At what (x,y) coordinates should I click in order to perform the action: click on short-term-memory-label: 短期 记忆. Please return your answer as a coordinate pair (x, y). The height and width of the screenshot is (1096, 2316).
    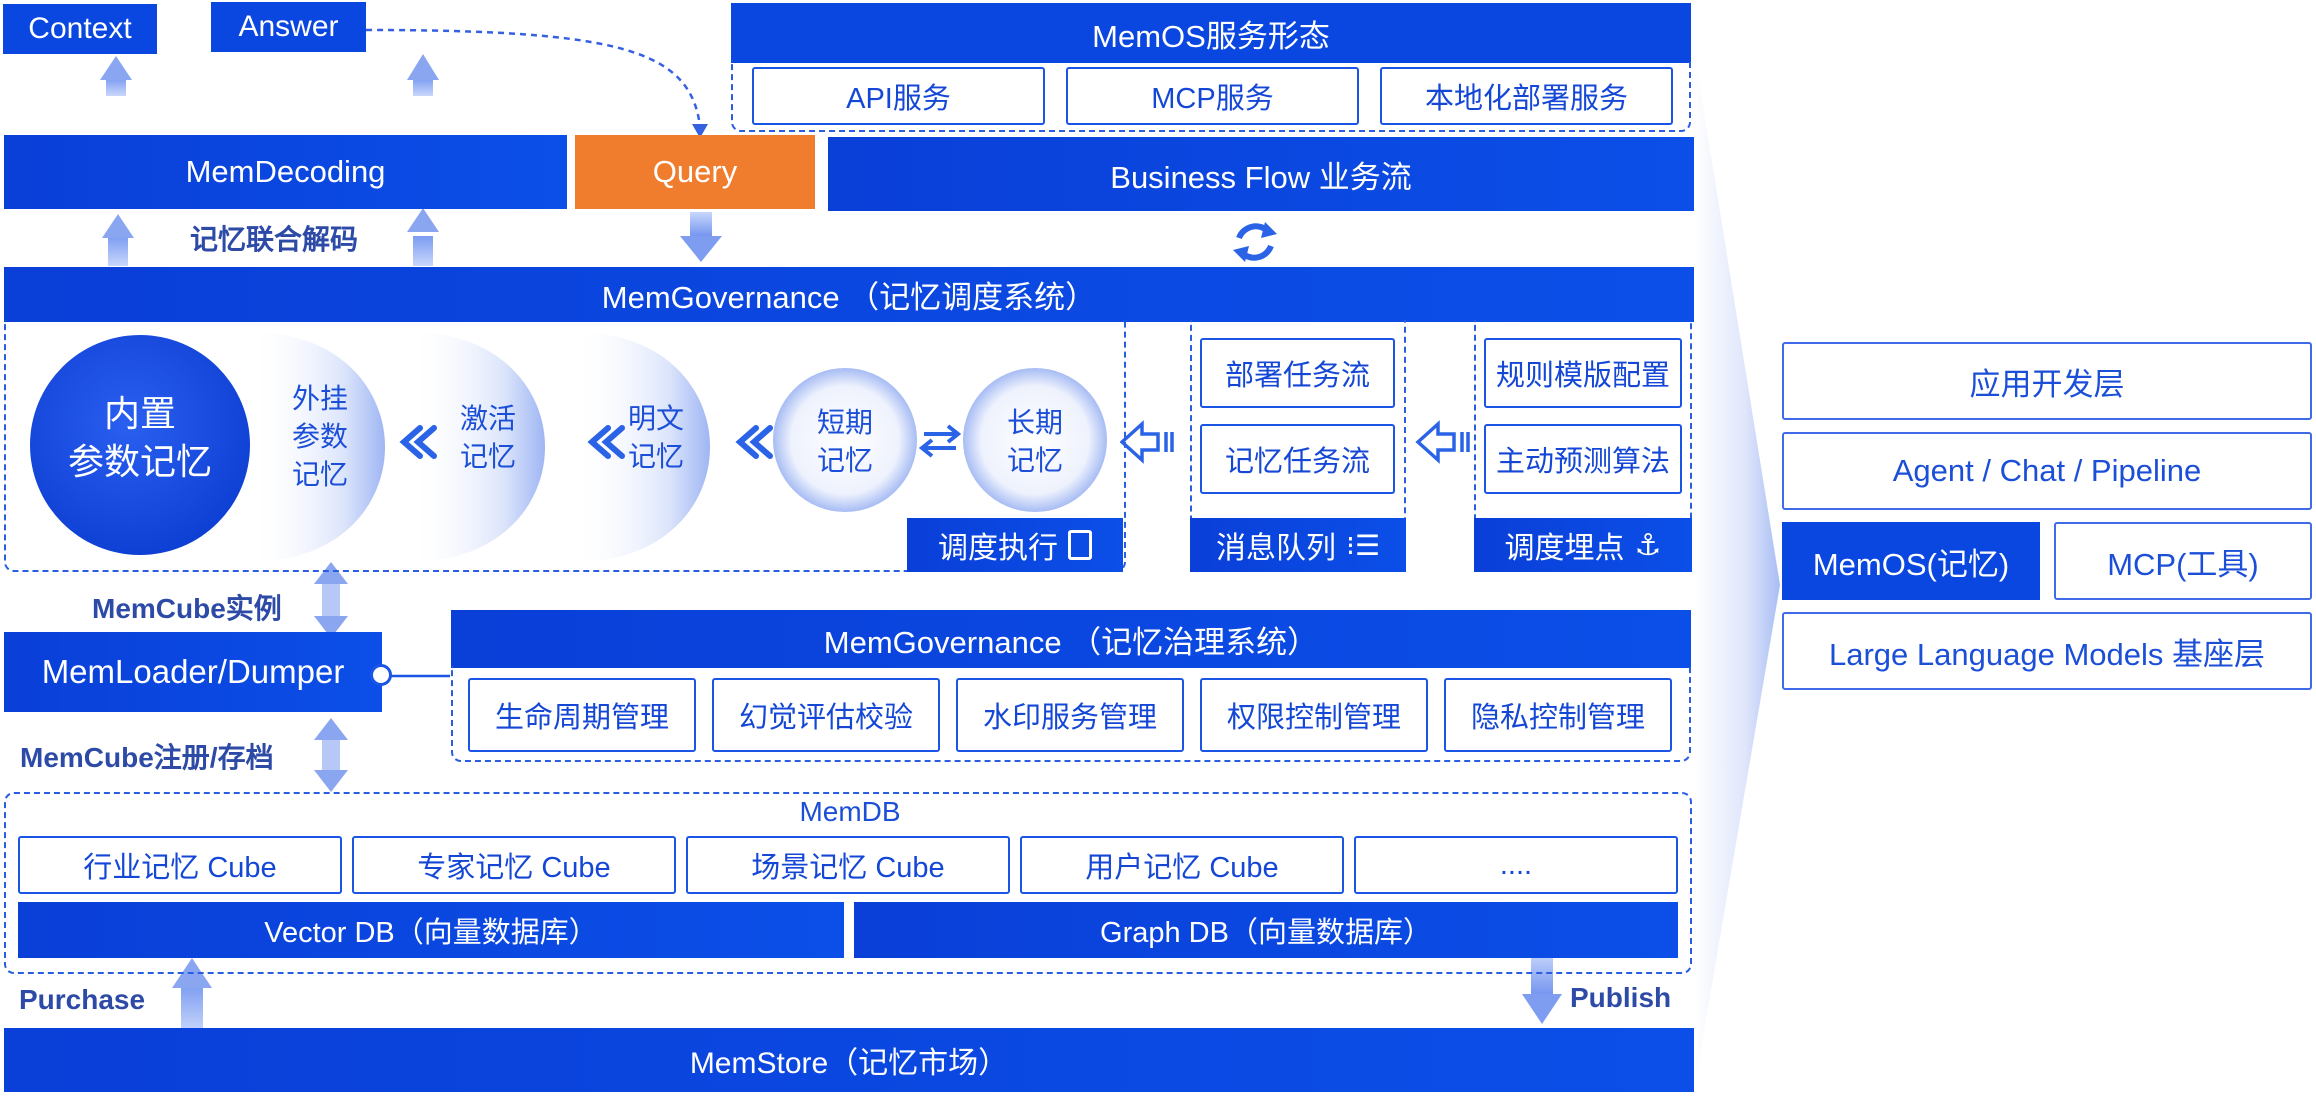
    Looking at the image, I should click on (844, 441).